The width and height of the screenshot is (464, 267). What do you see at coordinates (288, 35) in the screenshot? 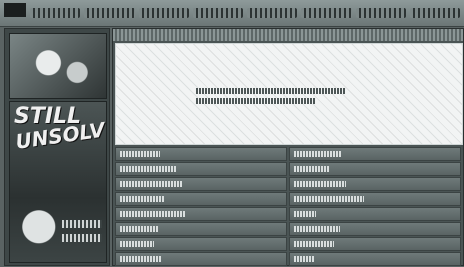
I see `main-header-bar` at bounding box center [288, 35].